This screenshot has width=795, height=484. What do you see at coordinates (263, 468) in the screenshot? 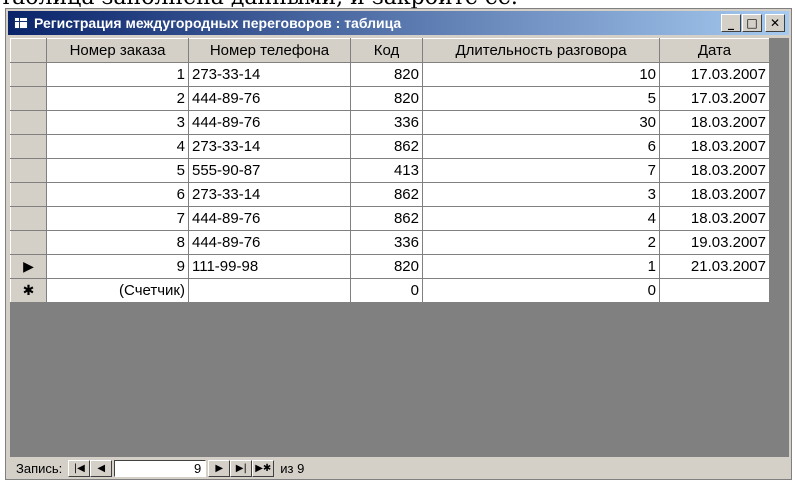
I see `new-record-icon: ▶✱` at bounding box center [263, 468].